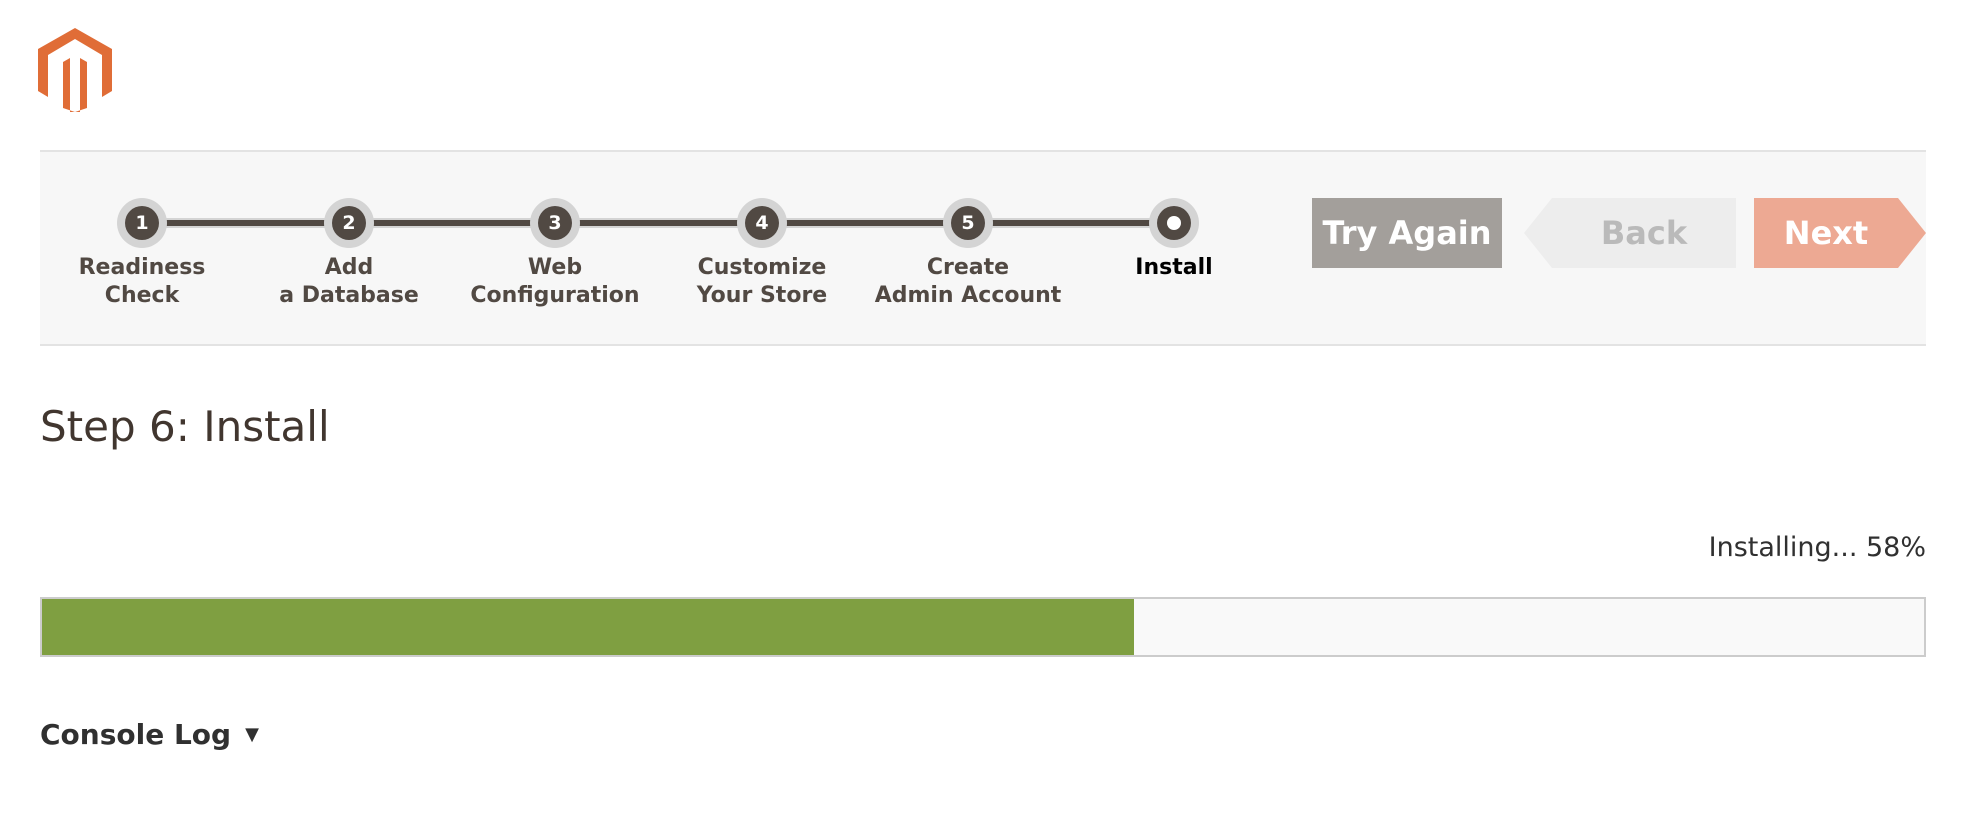 The image size is (1968, 824). I want to click on step-number-2: 2, so click(349, 223).